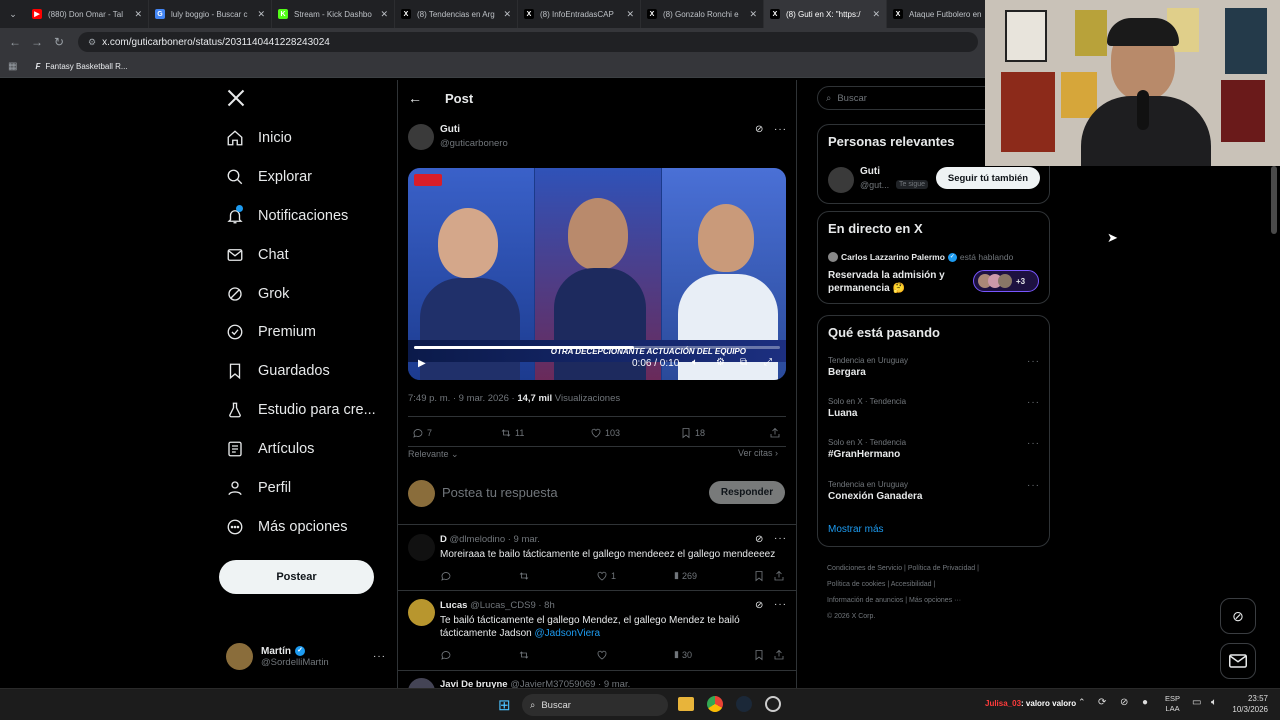 This screenshot has height=720, width=1280. Describe the element at coordinates (603, 655) in the screenshot. I see `reply-like-action` at that location.